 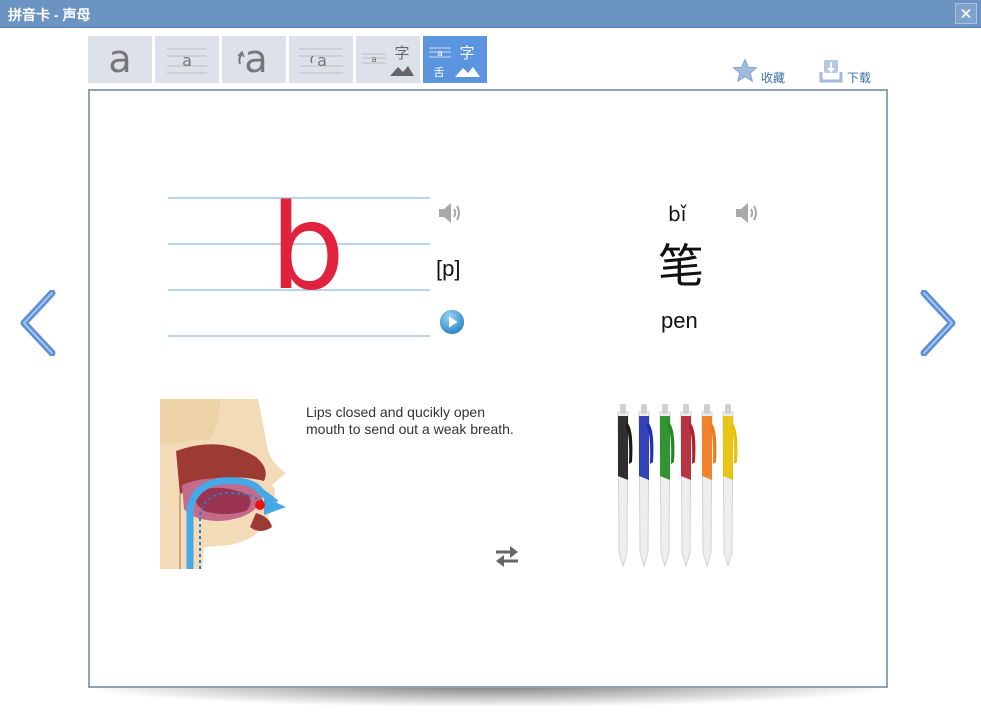 I want to click on mouth-diagram-illustration, so click(x=225, y=484).